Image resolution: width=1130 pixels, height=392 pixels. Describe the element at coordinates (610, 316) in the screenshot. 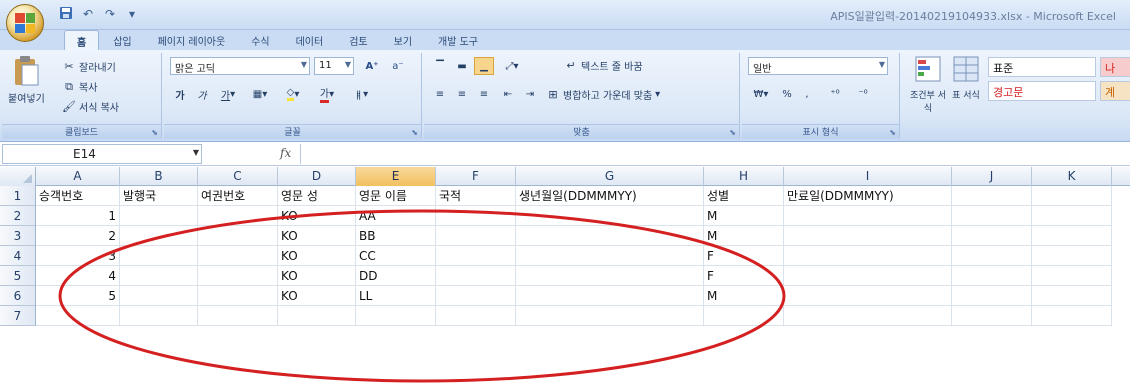

I see `cell-g7` at that location.